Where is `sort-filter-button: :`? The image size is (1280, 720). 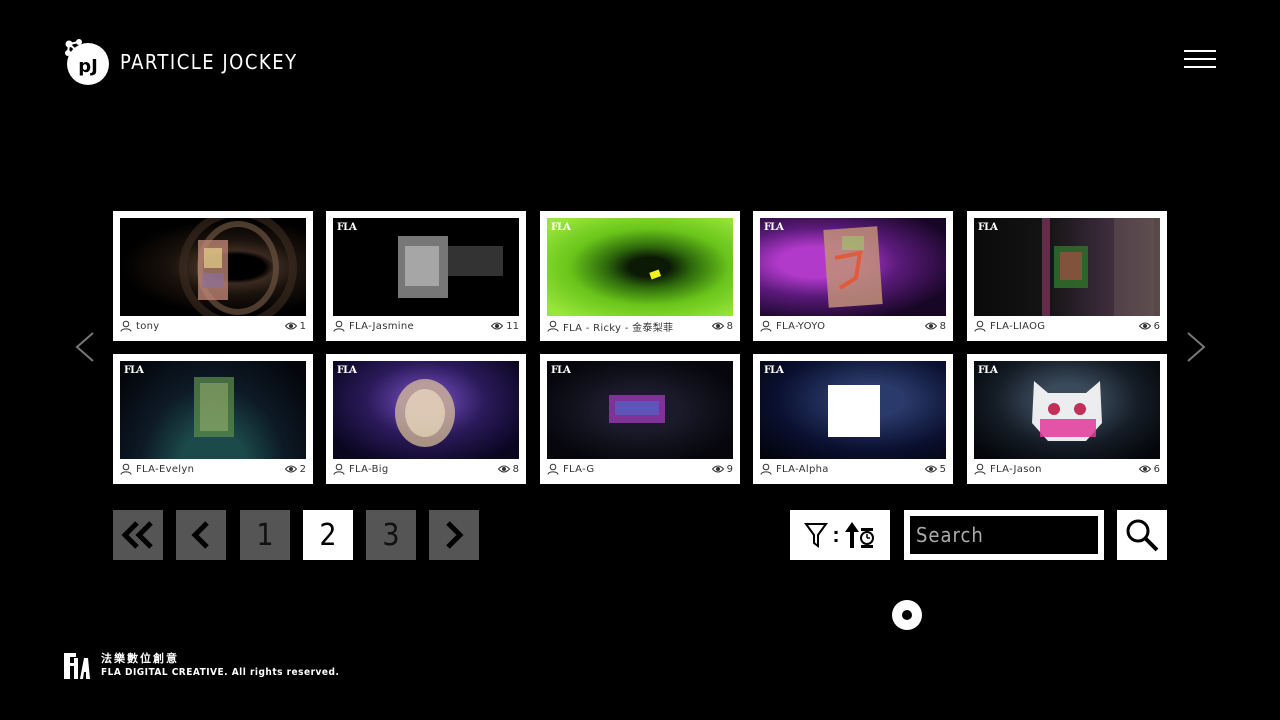
sort-filter-button: : is located at coordinates (840, 535).